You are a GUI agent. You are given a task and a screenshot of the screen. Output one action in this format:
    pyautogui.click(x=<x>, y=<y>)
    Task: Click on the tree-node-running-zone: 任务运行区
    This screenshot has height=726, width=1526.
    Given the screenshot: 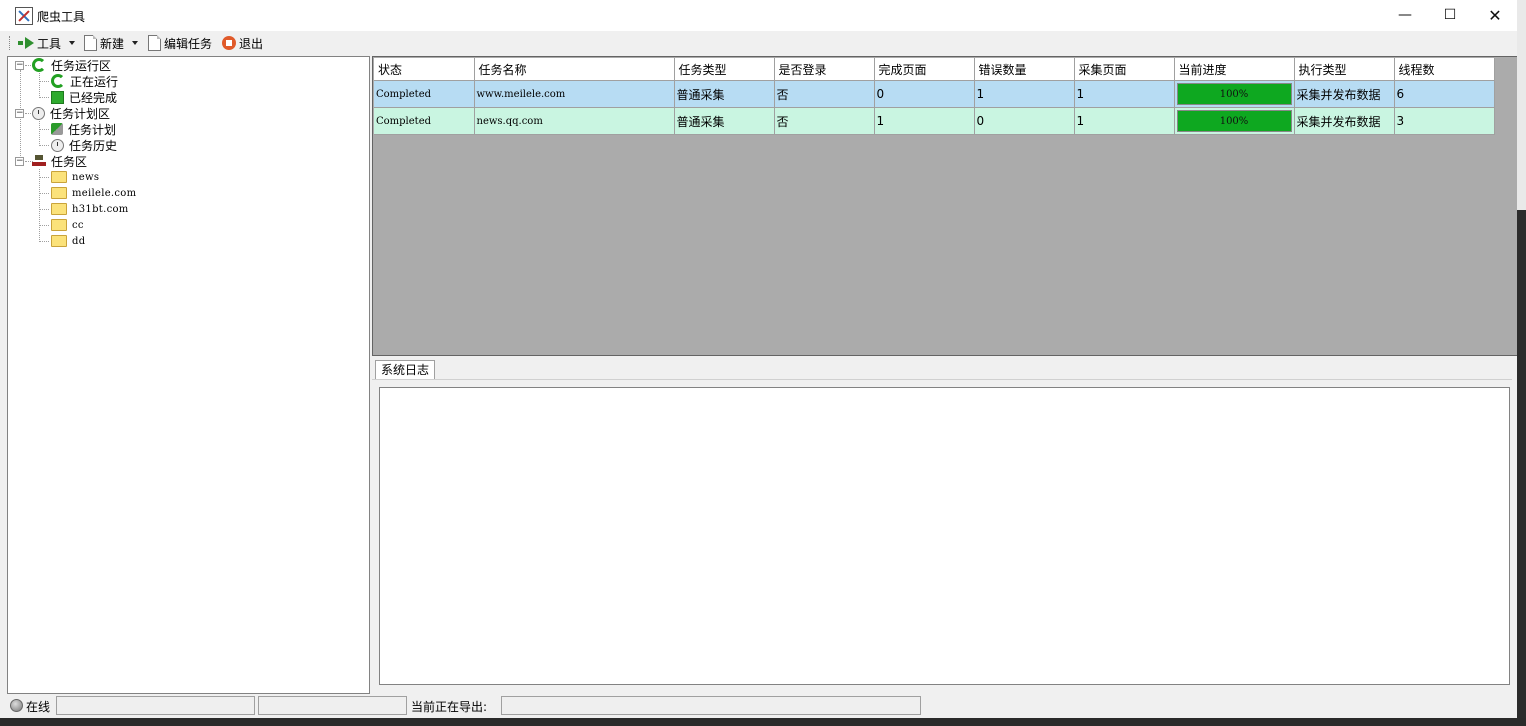 What is the action you would take?
    pyautogui.click(x=71, y=65)
    